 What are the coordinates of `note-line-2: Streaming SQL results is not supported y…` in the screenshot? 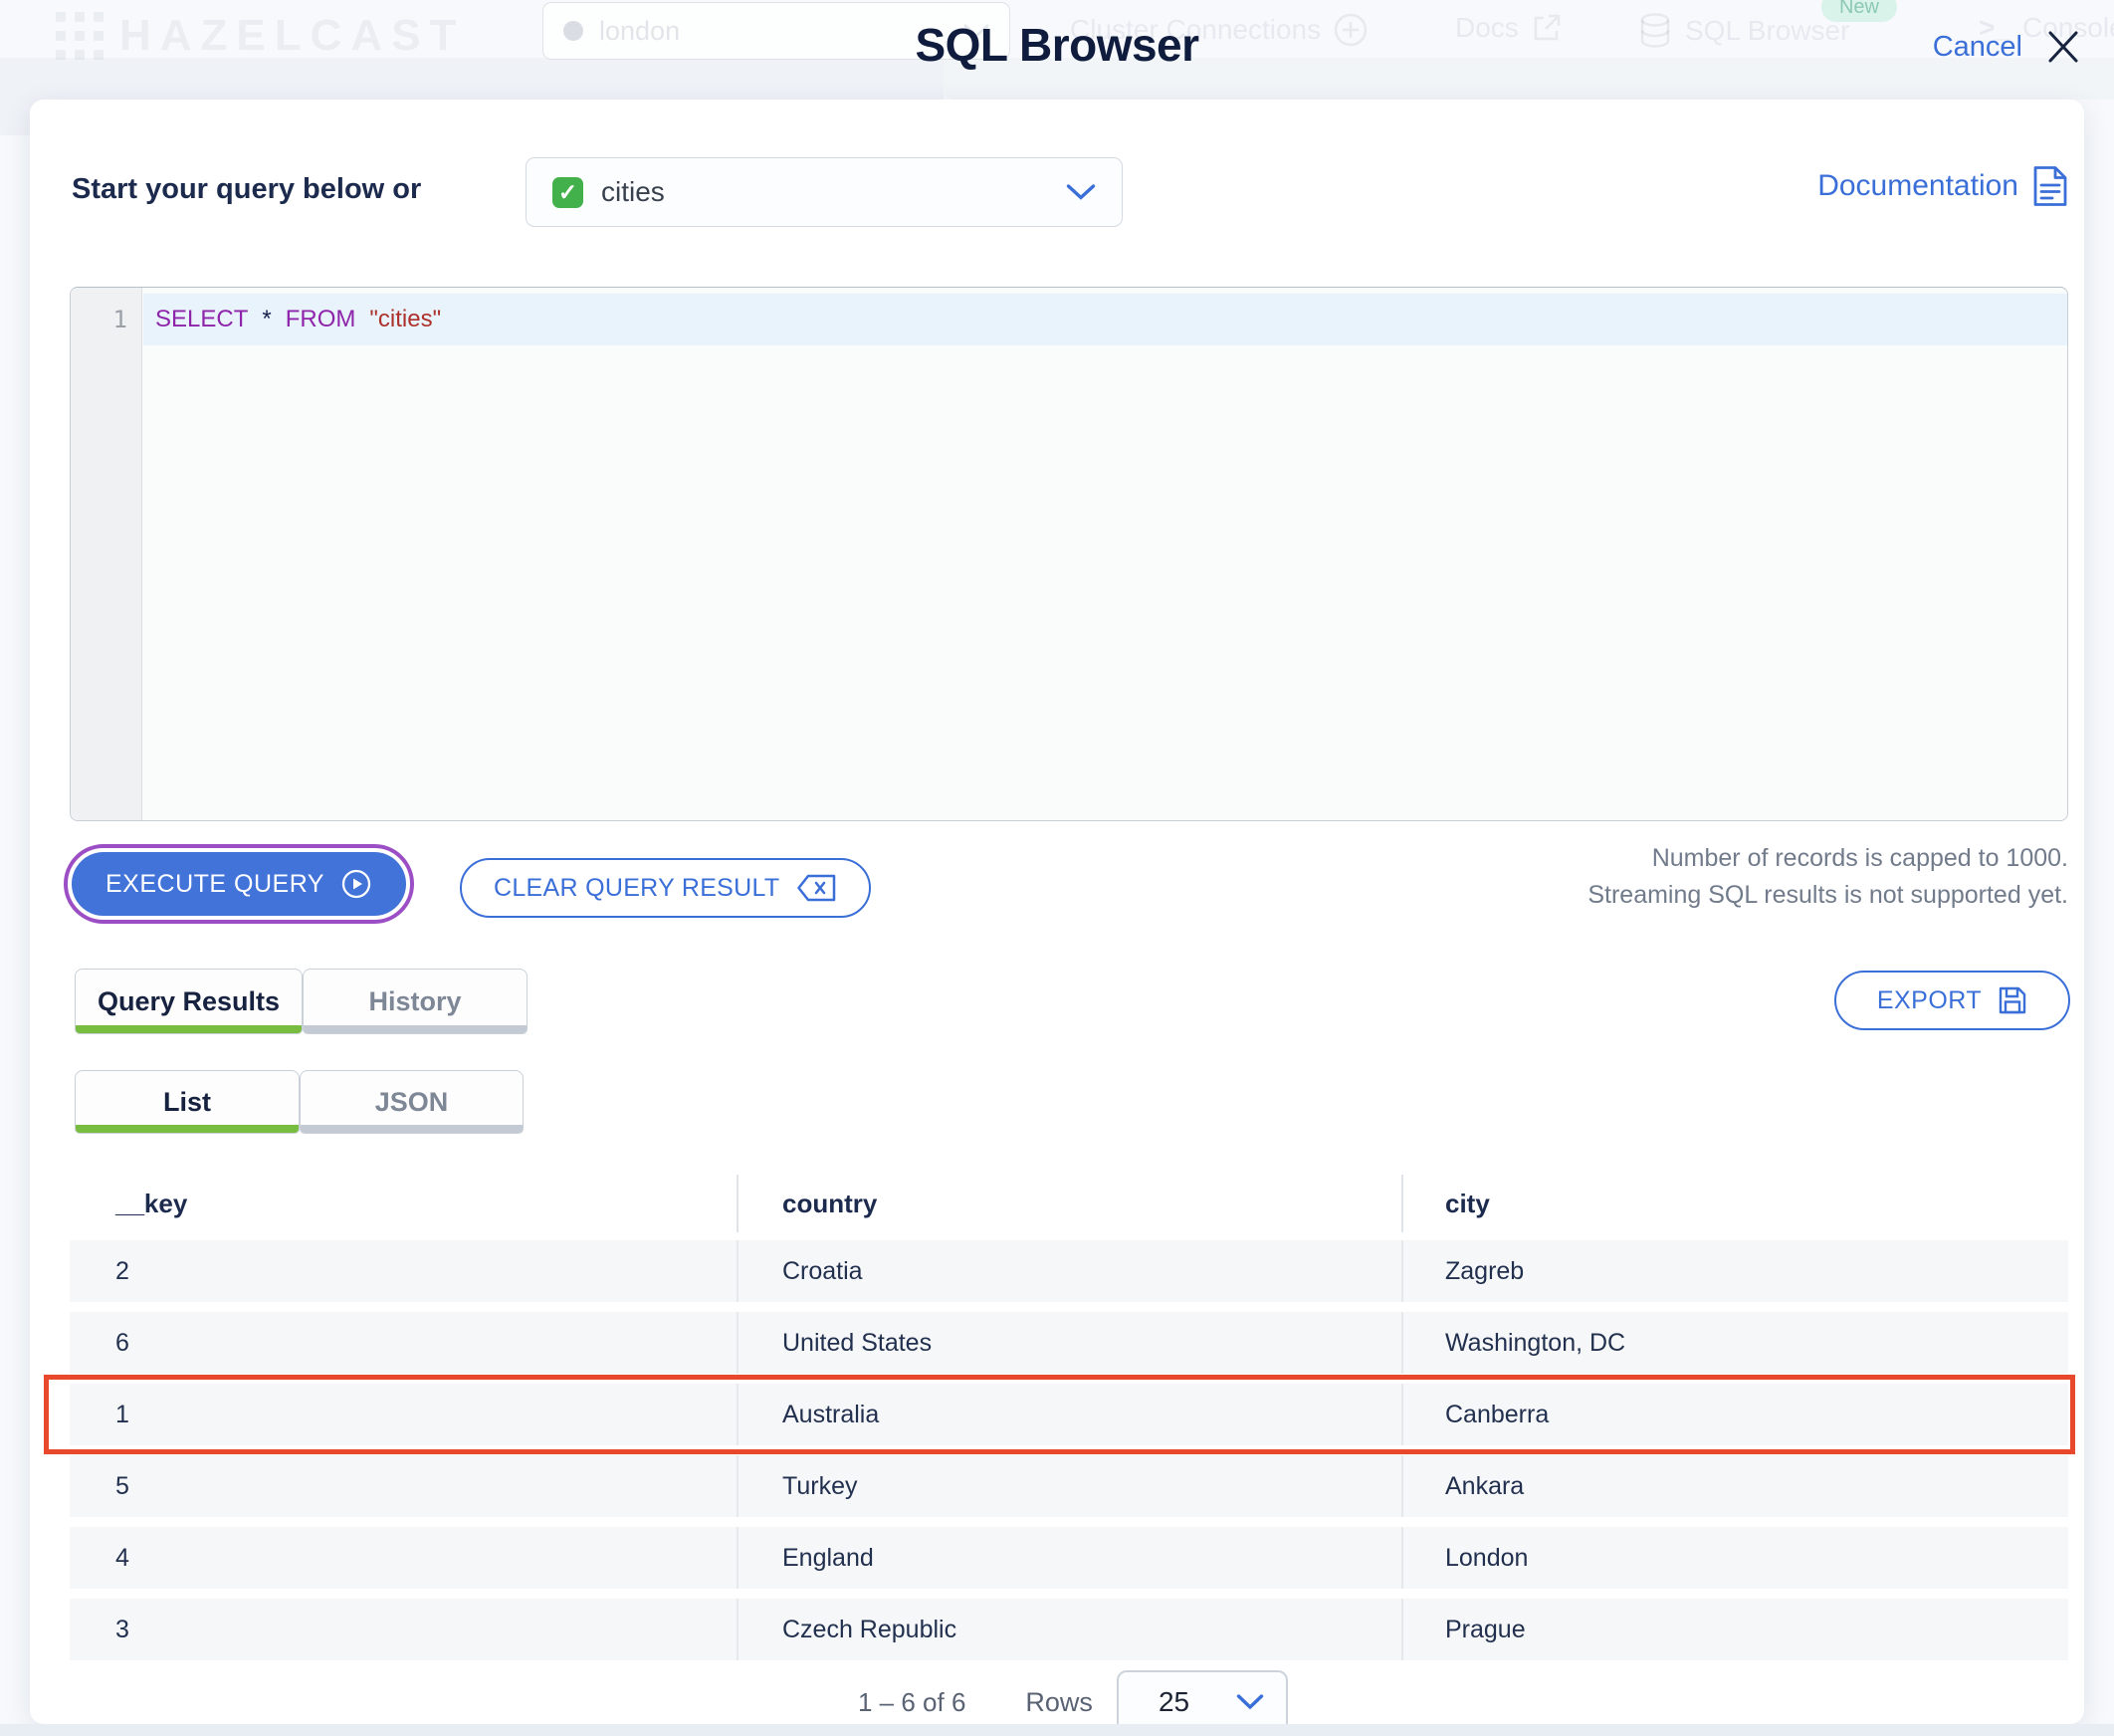 It's located at (1828, 895).